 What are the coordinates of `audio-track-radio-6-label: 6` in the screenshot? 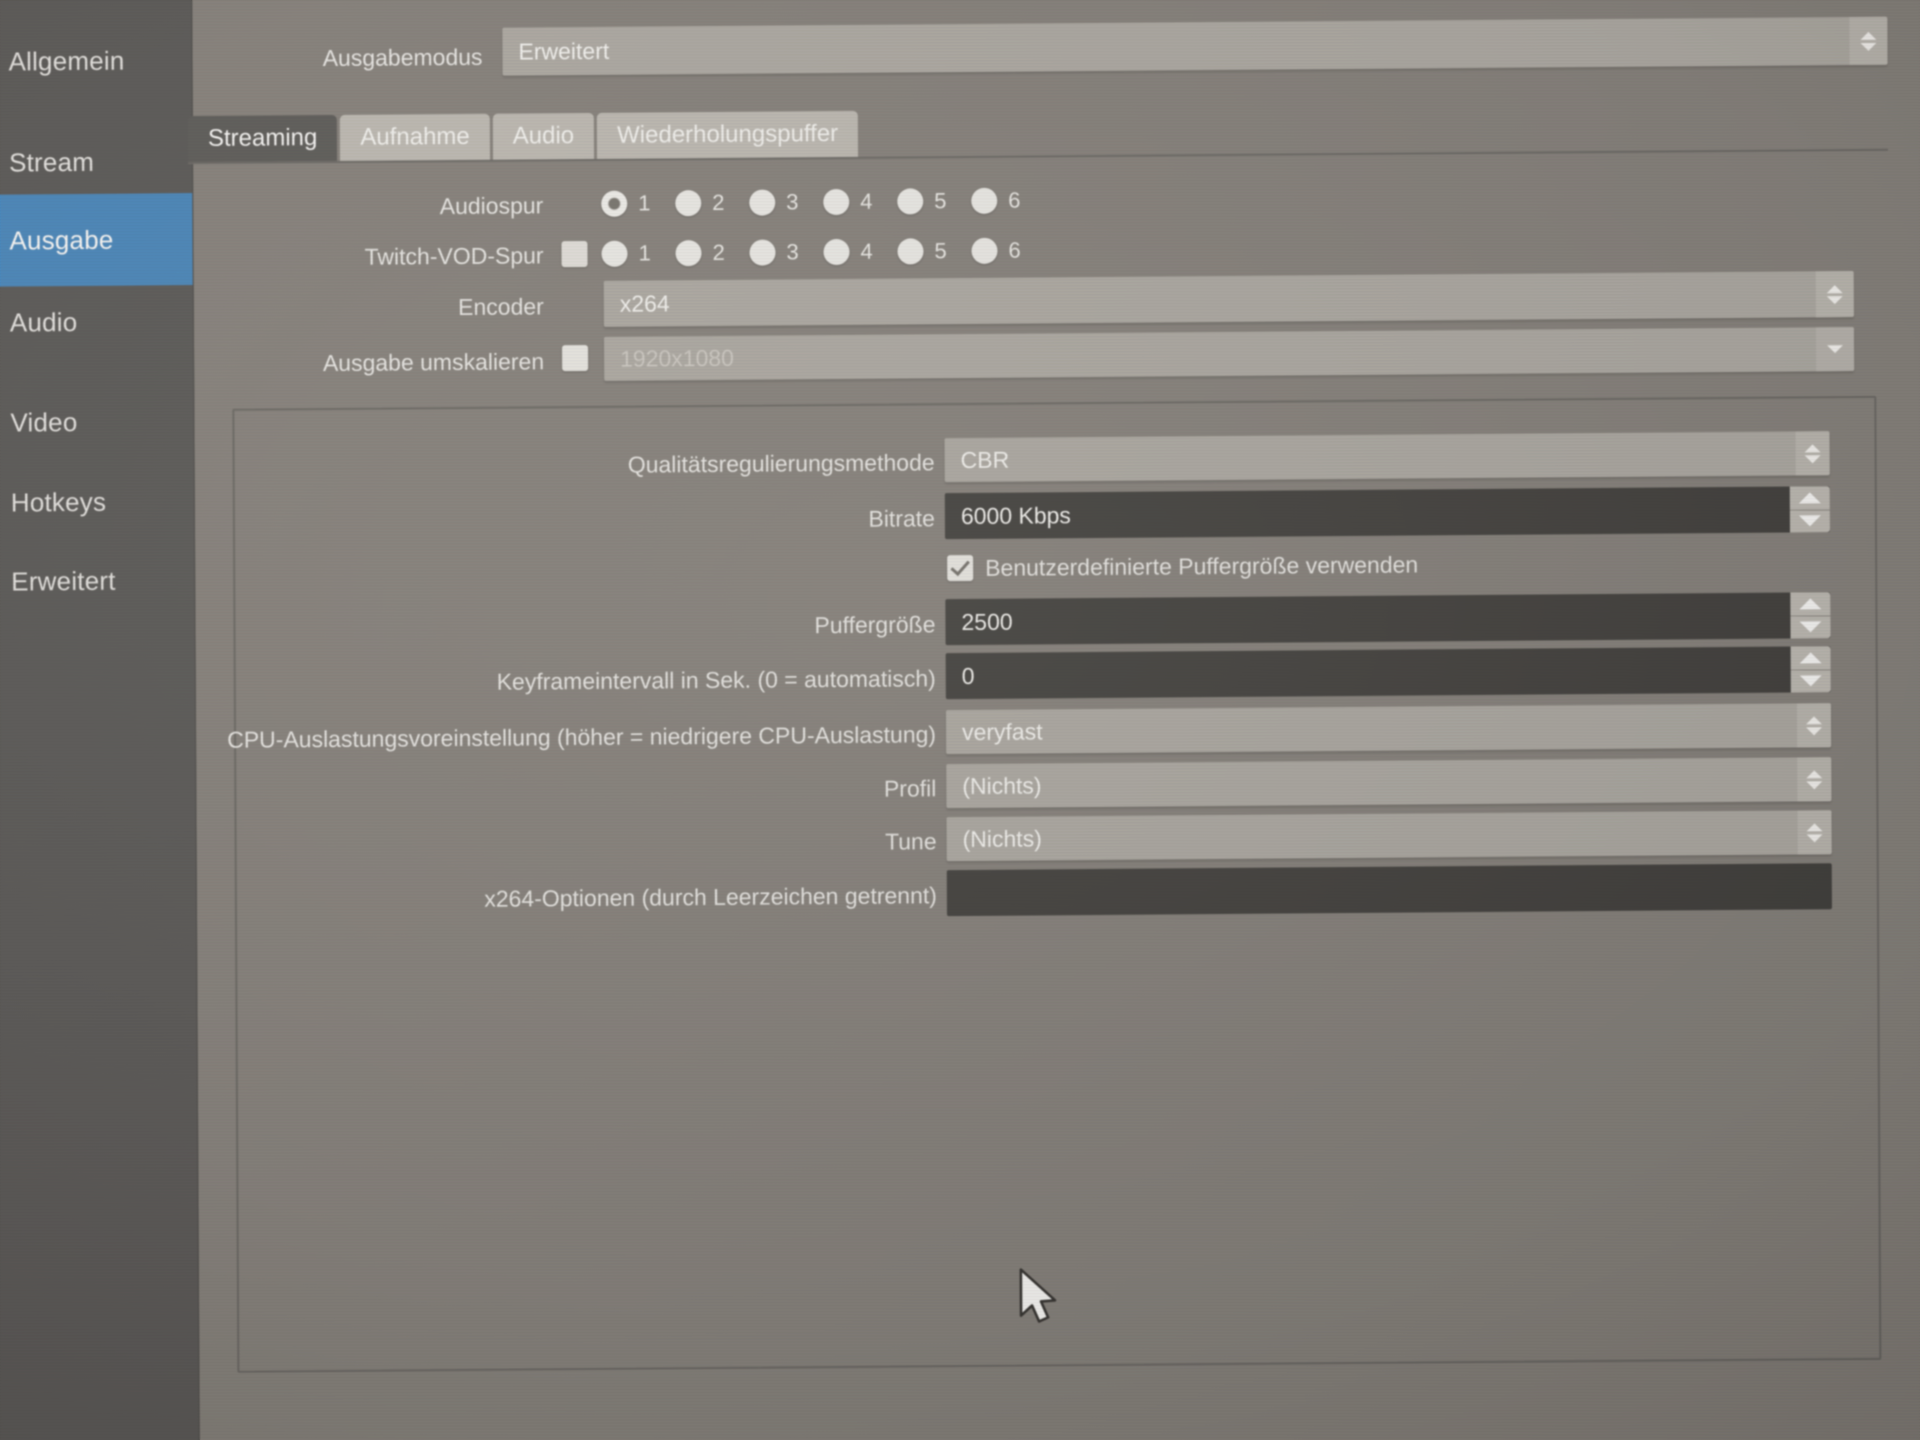 It's located at (1014, 200).